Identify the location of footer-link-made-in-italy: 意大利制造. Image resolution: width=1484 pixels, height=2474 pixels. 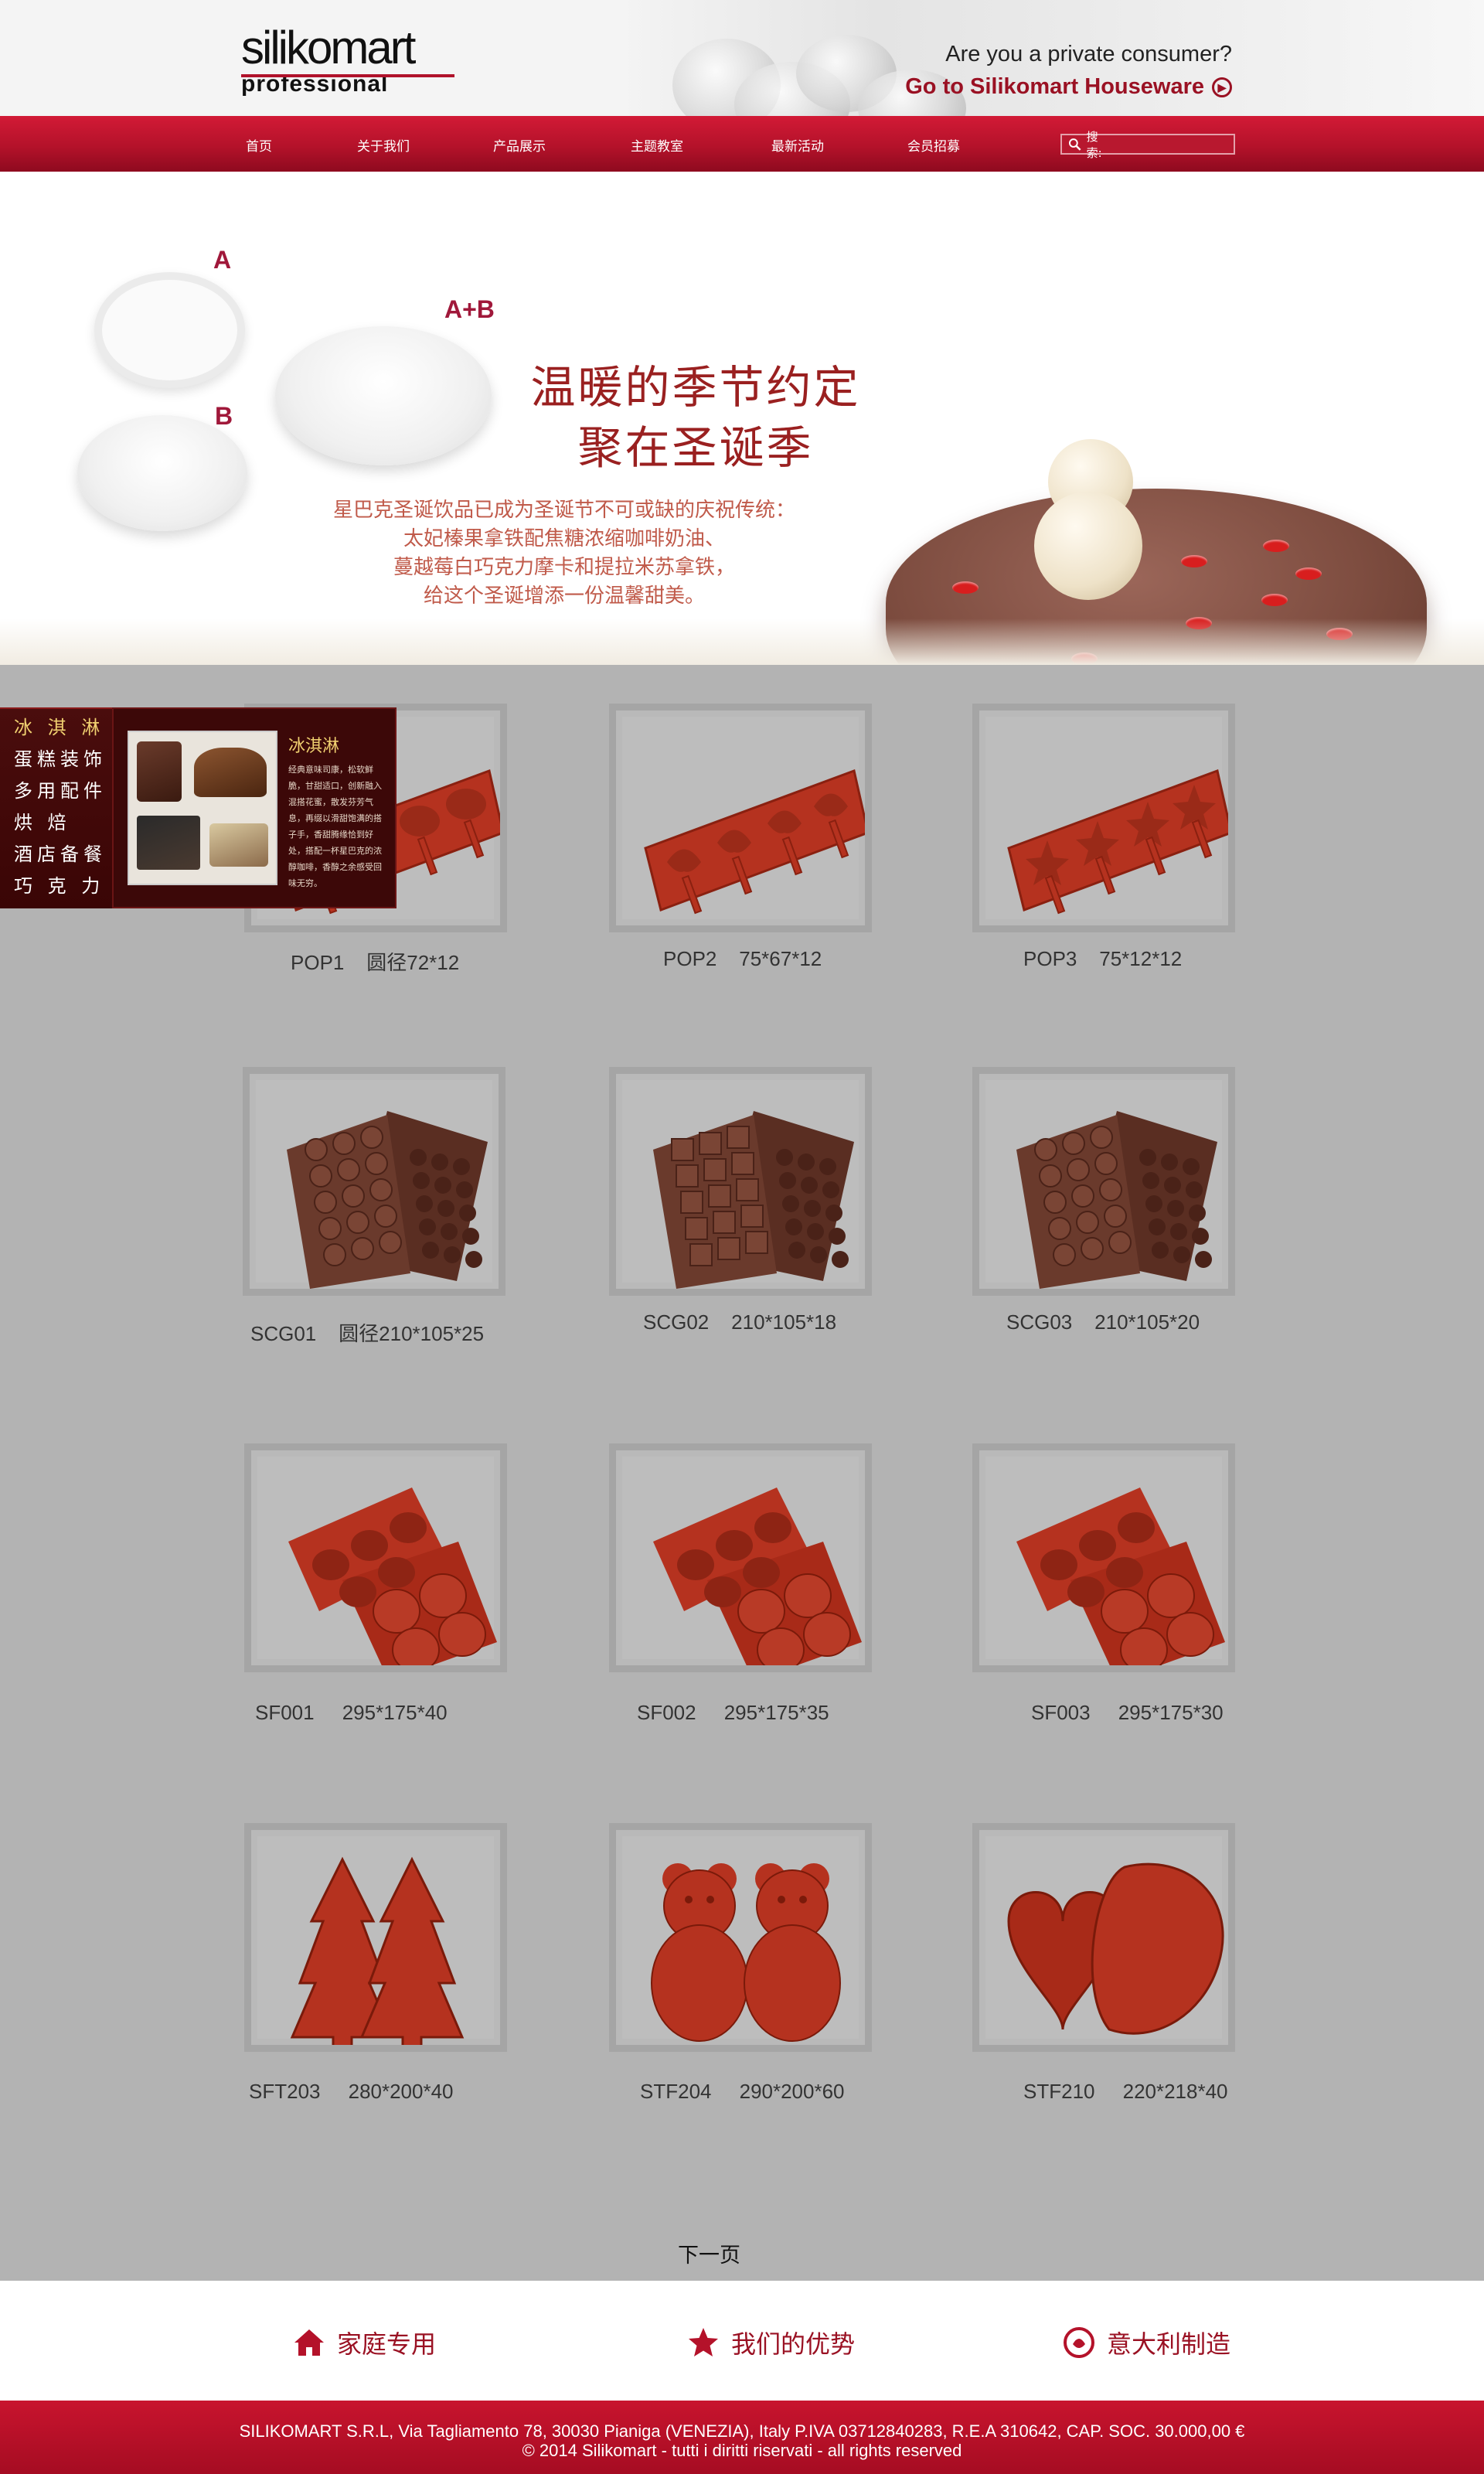
(1146, 2342).